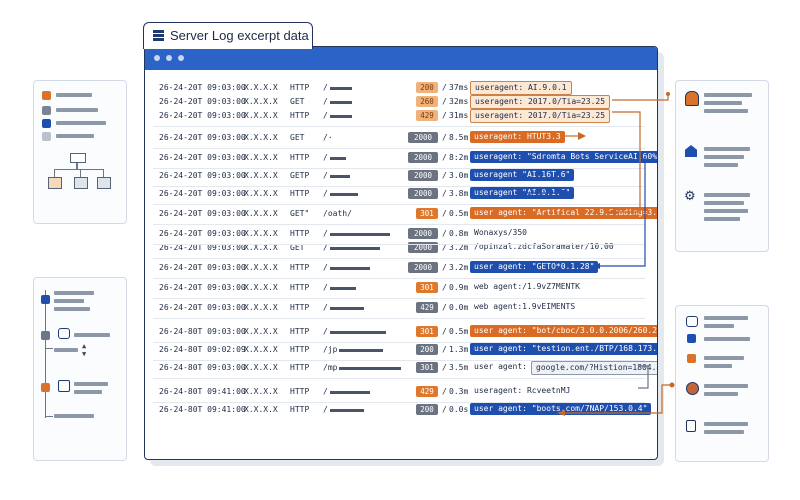 This screenshot has height=500, width=800. What do you see at coordinates (64, 386) in the screenshot?
I see `form-icon` at bounding box center [64, 386].